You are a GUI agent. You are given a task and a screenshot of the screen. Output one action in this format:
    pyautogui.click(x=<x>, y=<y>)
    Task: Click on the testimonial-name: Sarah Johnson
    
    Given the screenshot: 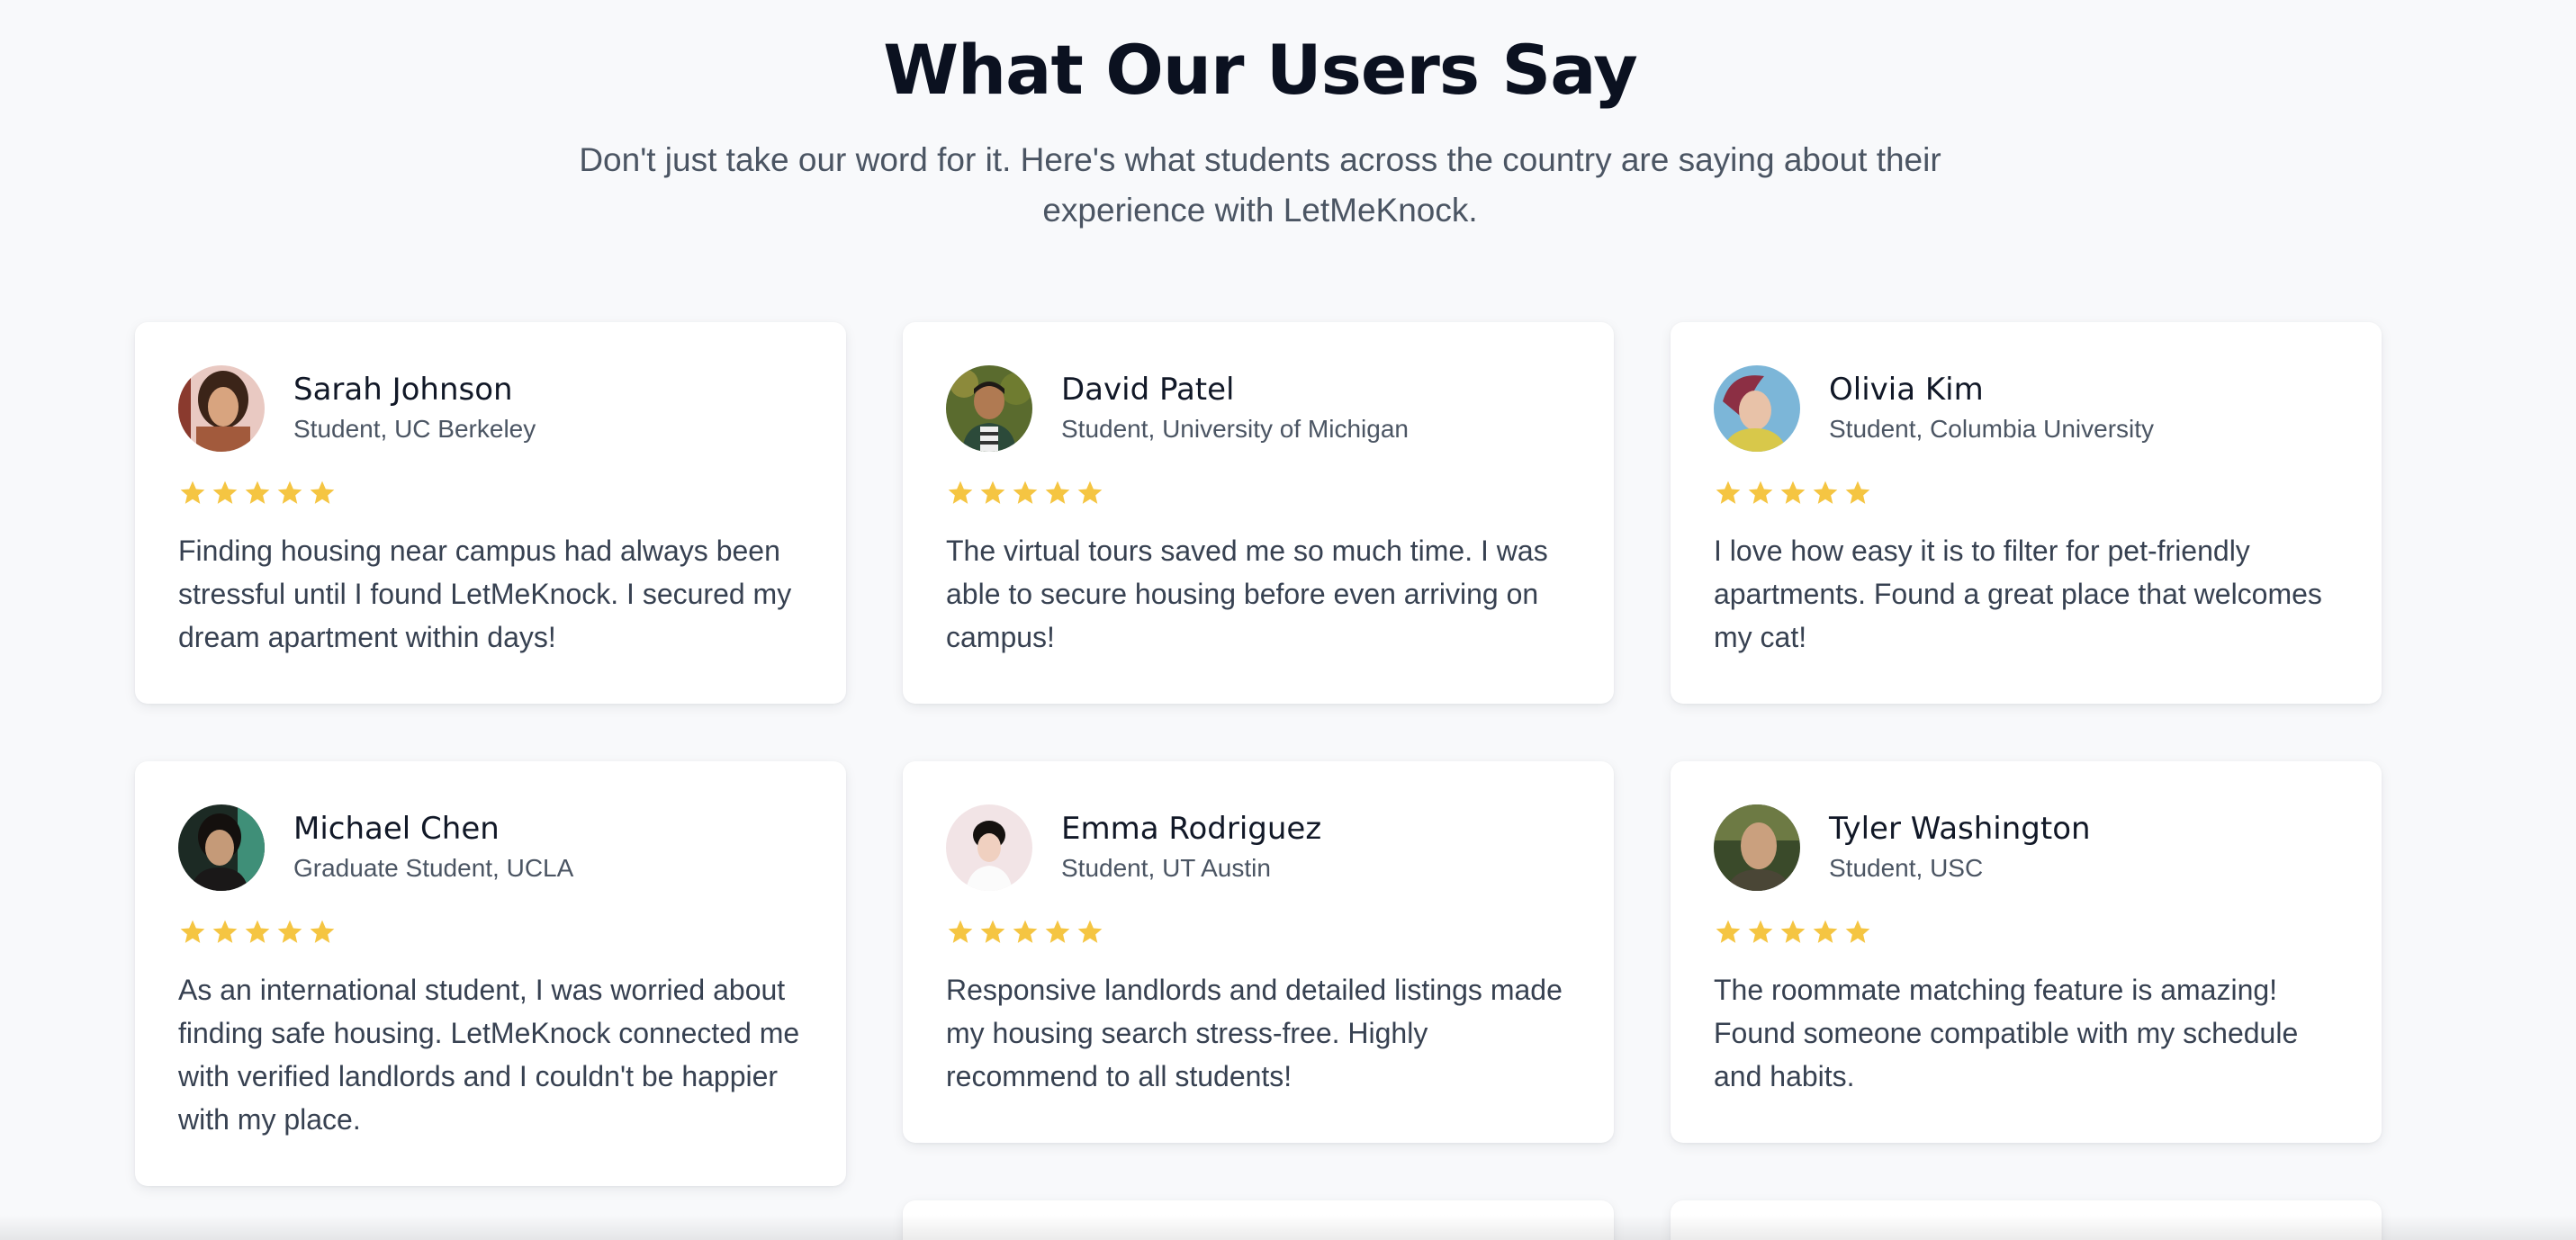 What is the action you would take?
    pyautogui.click(x=403, y=390)
    